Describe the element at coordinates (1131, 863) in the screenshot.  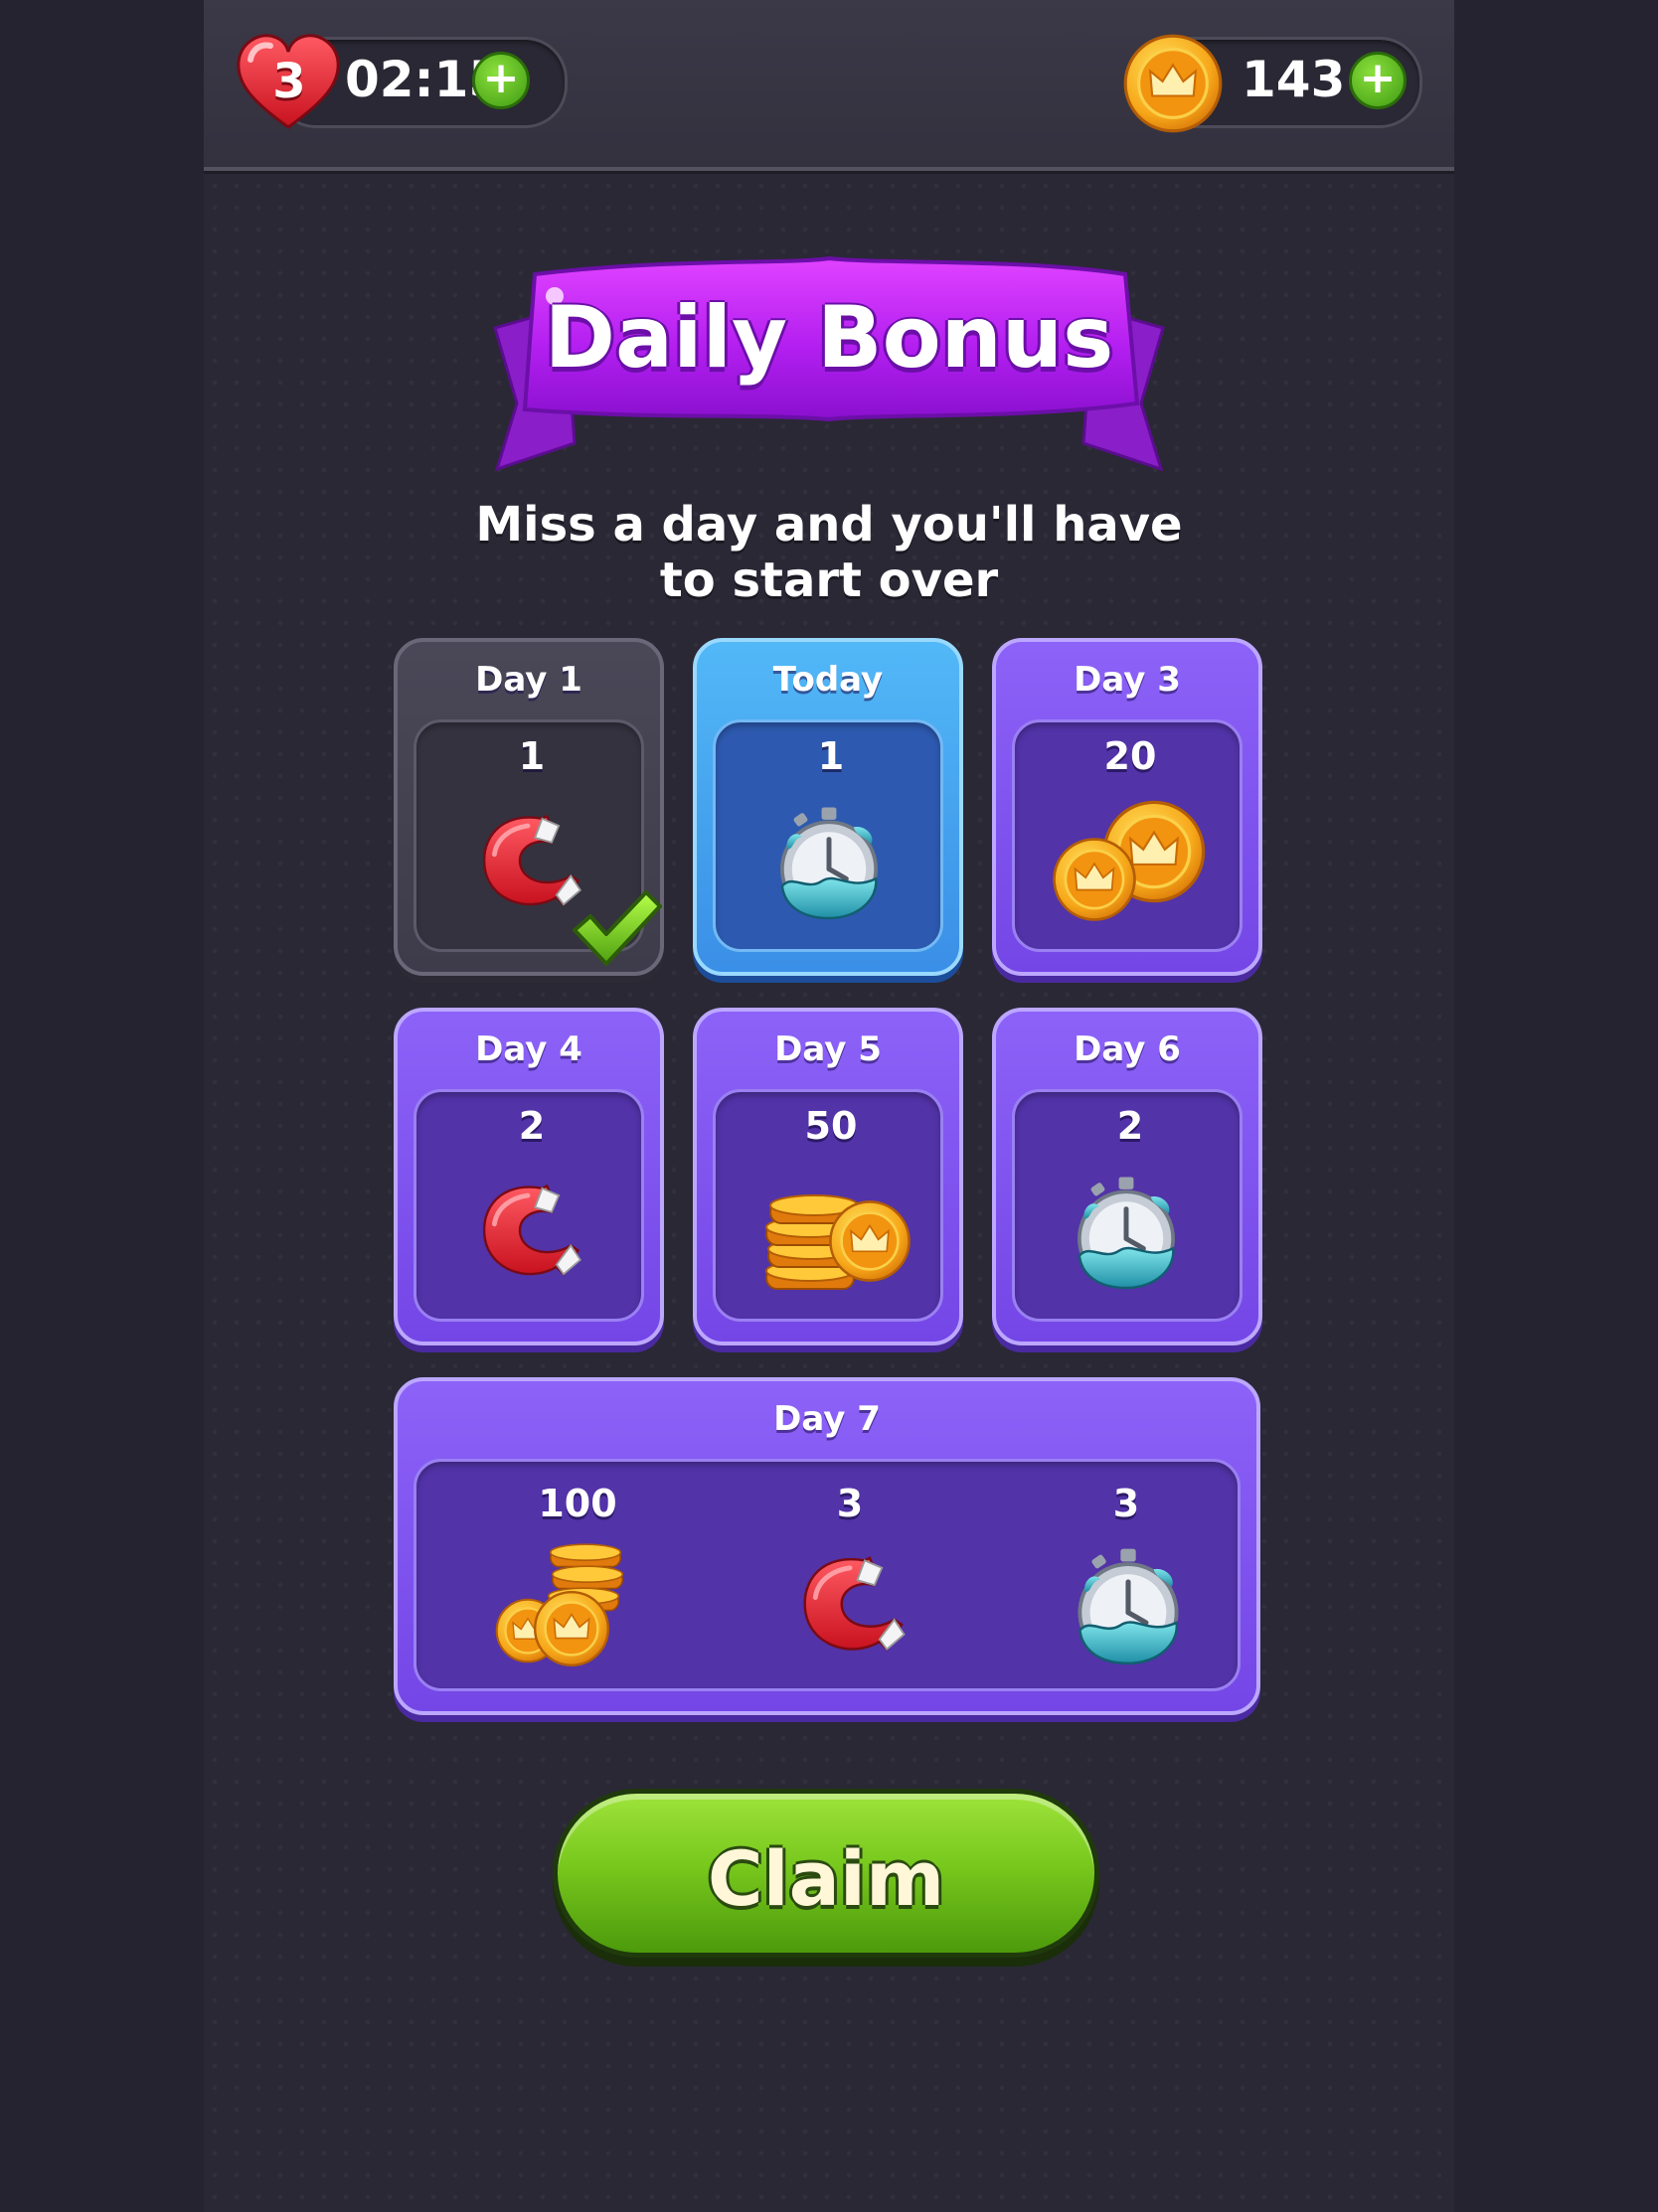
I see `coins-icon` at that location.